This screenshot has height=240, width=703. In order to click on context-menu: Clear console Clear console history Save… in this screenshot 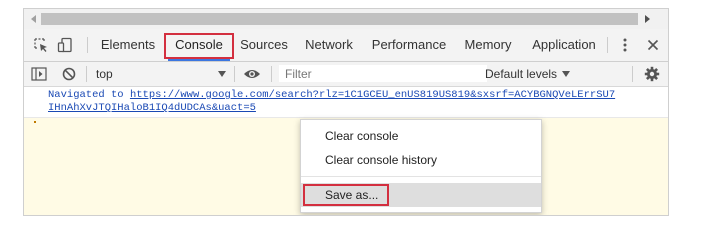, I will do `click(421, 166)`.